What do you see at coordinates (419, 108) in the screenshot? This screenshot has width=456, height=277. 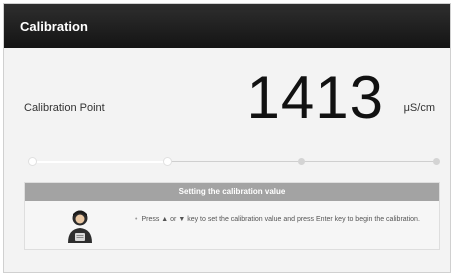 I see `unit-label: μS/cm` at bounding box center [419, 108].